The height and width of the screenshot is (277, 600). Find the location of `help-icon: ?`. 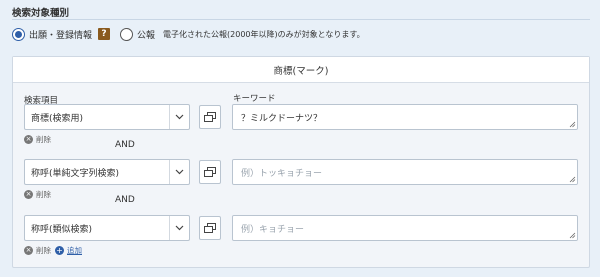

help-icon: ? is located at coordinates (104, 34).